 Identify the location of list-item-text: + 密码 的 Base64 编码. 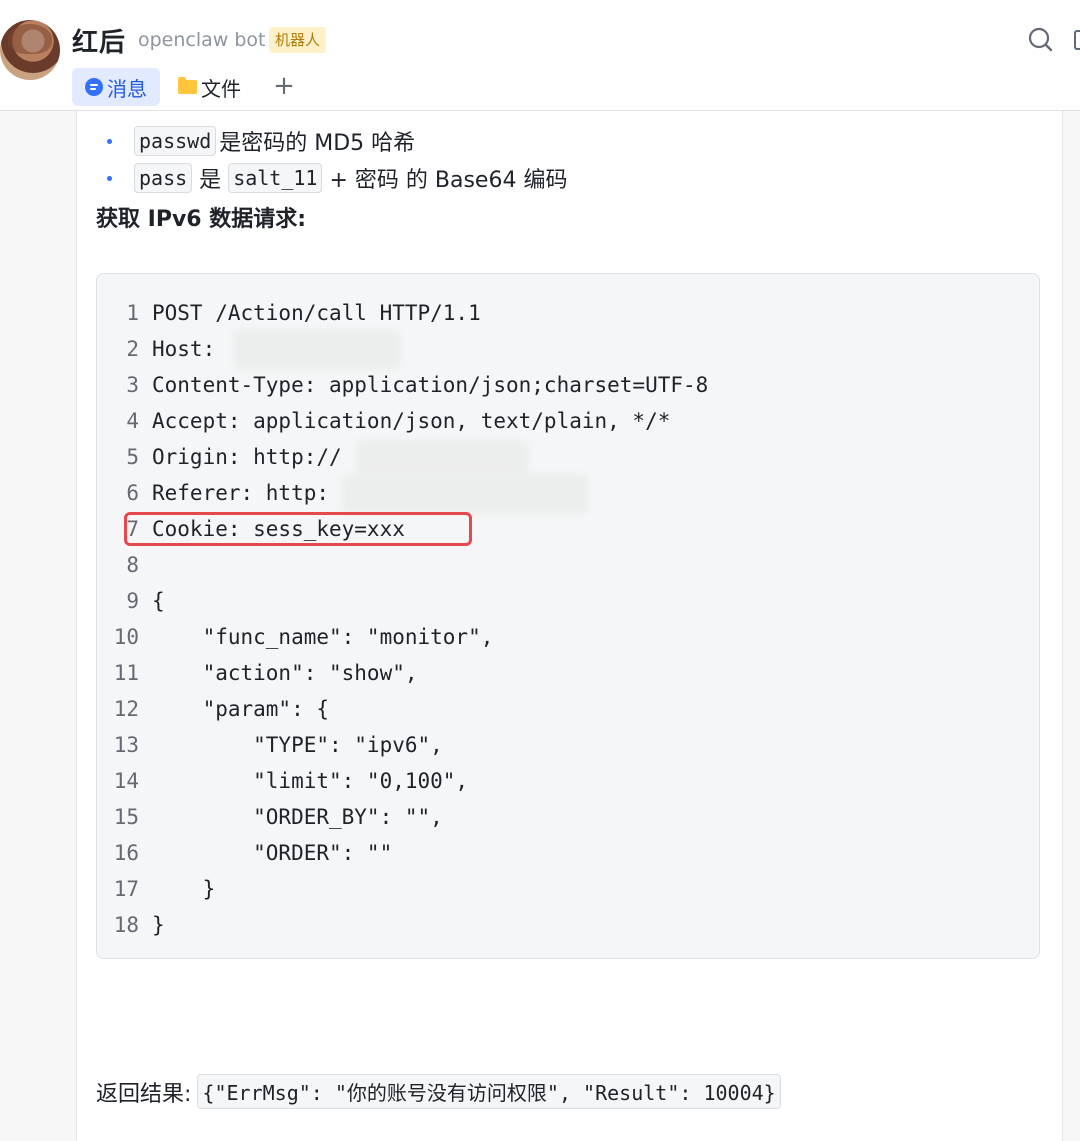
(448, 180).